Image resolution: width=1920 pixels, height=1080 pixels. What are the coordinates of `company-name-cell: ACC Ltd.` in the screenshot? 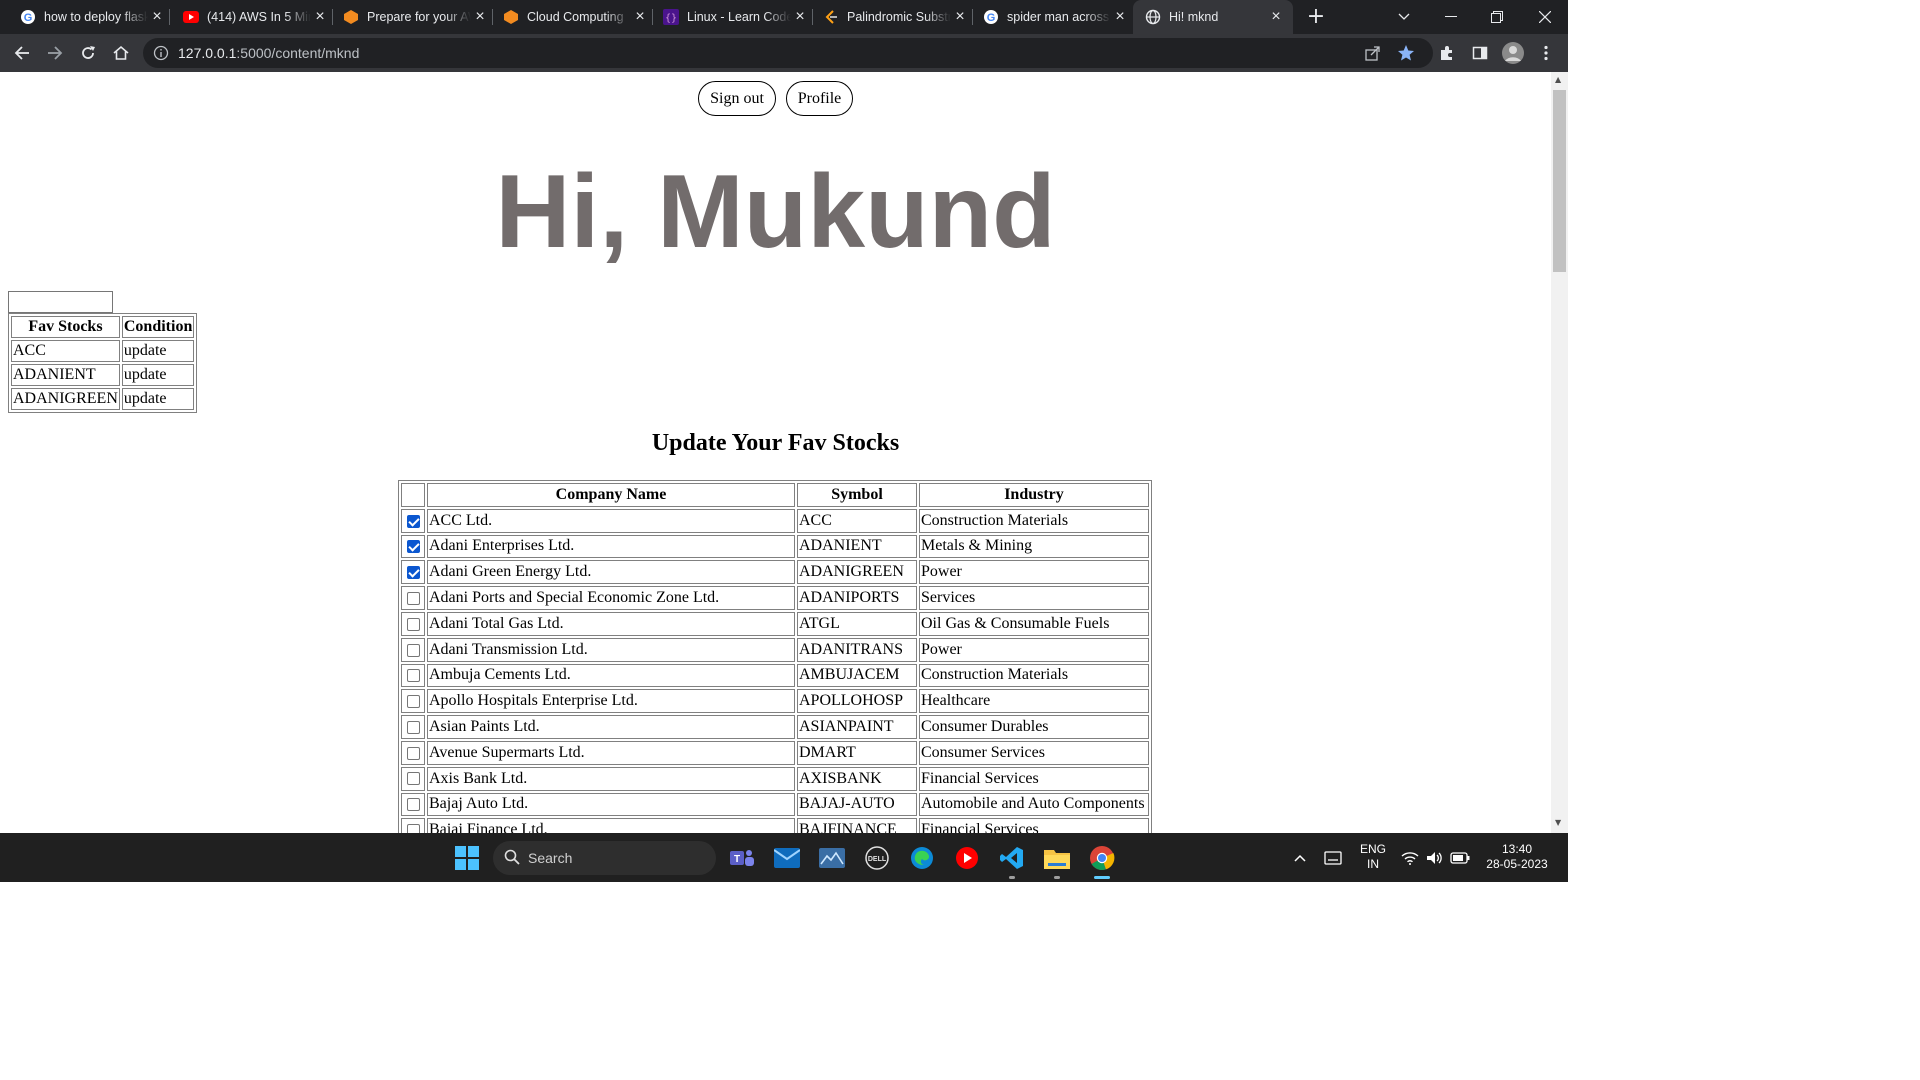 It's located at (611, 520).